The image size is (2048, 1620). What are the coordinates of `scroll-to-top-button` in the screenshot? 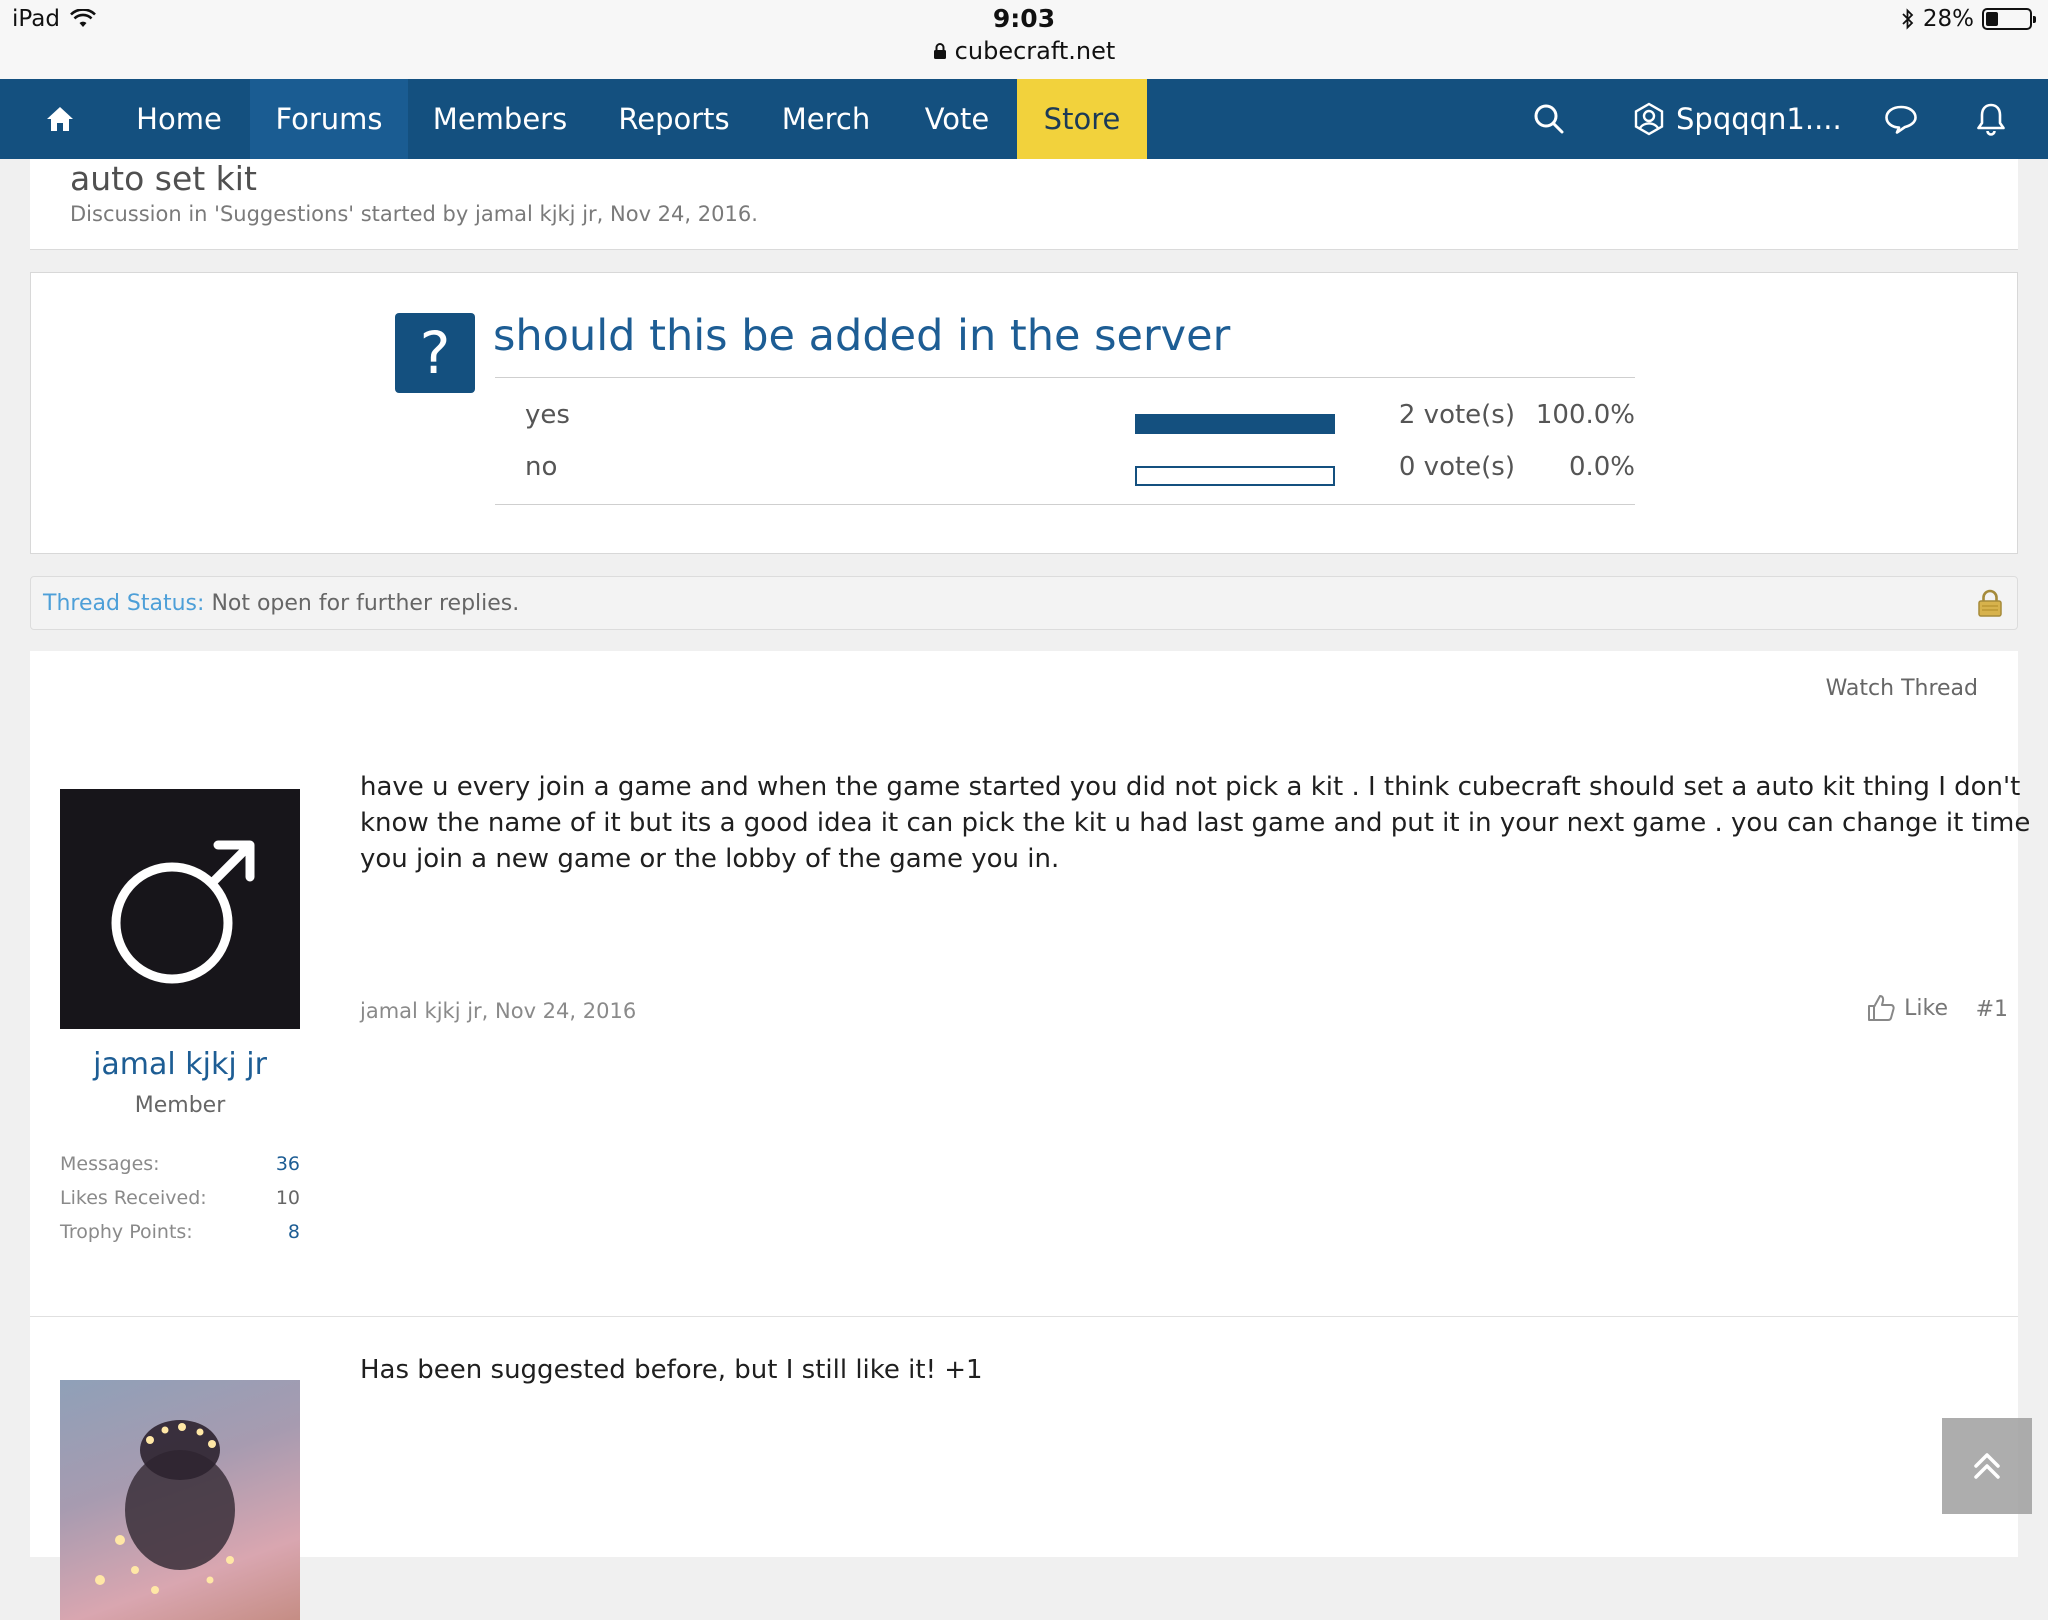 It's located at (1987, 1466).